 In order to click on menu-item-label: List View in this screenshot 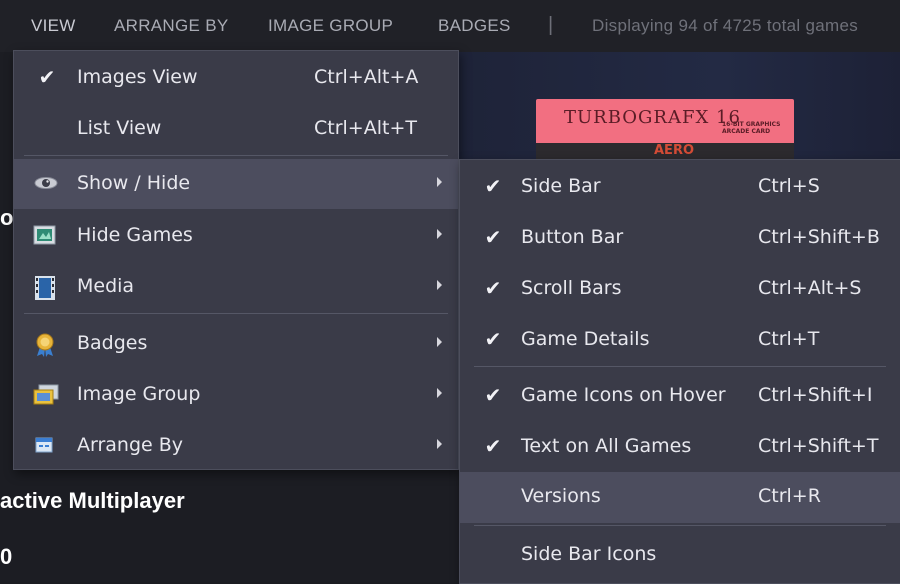, I will do `click(119, 128)`.